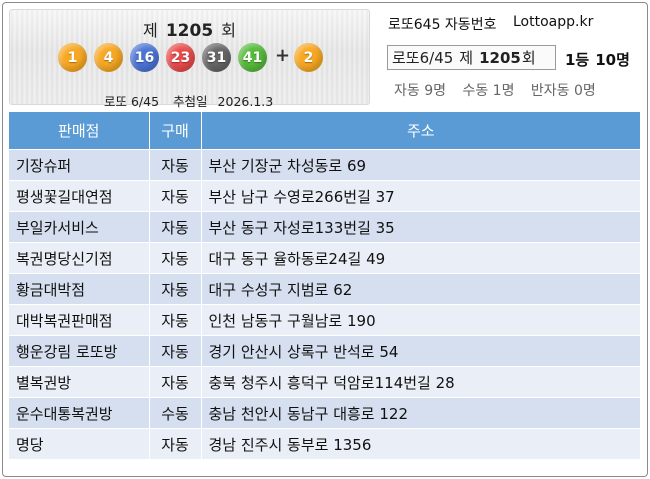 Image resolution: width=650 pixels, height=479 pixels. Describe the element at coordinates (442, 25) in the screenshot. I see `app-title: 로또645 자동번호` at that location.